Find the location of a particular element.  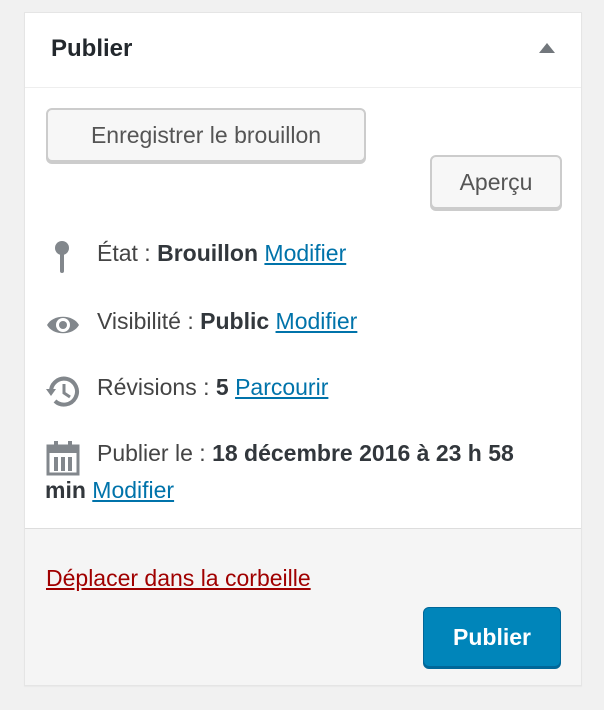

save-draft-button: Enregistrer le brouillon is located at coordinates (206, 135).